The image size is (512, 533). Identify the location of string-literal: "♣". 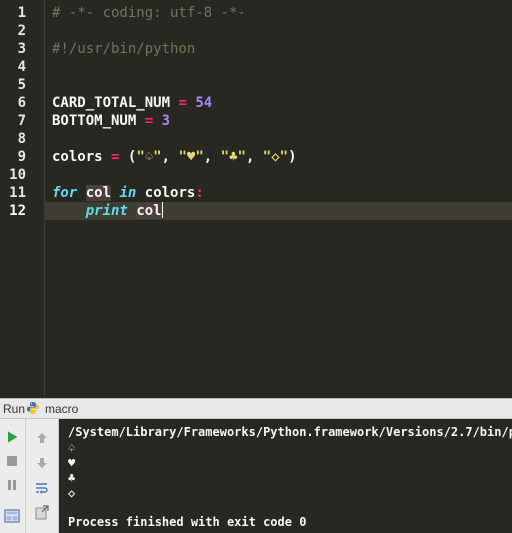
(233, 157).